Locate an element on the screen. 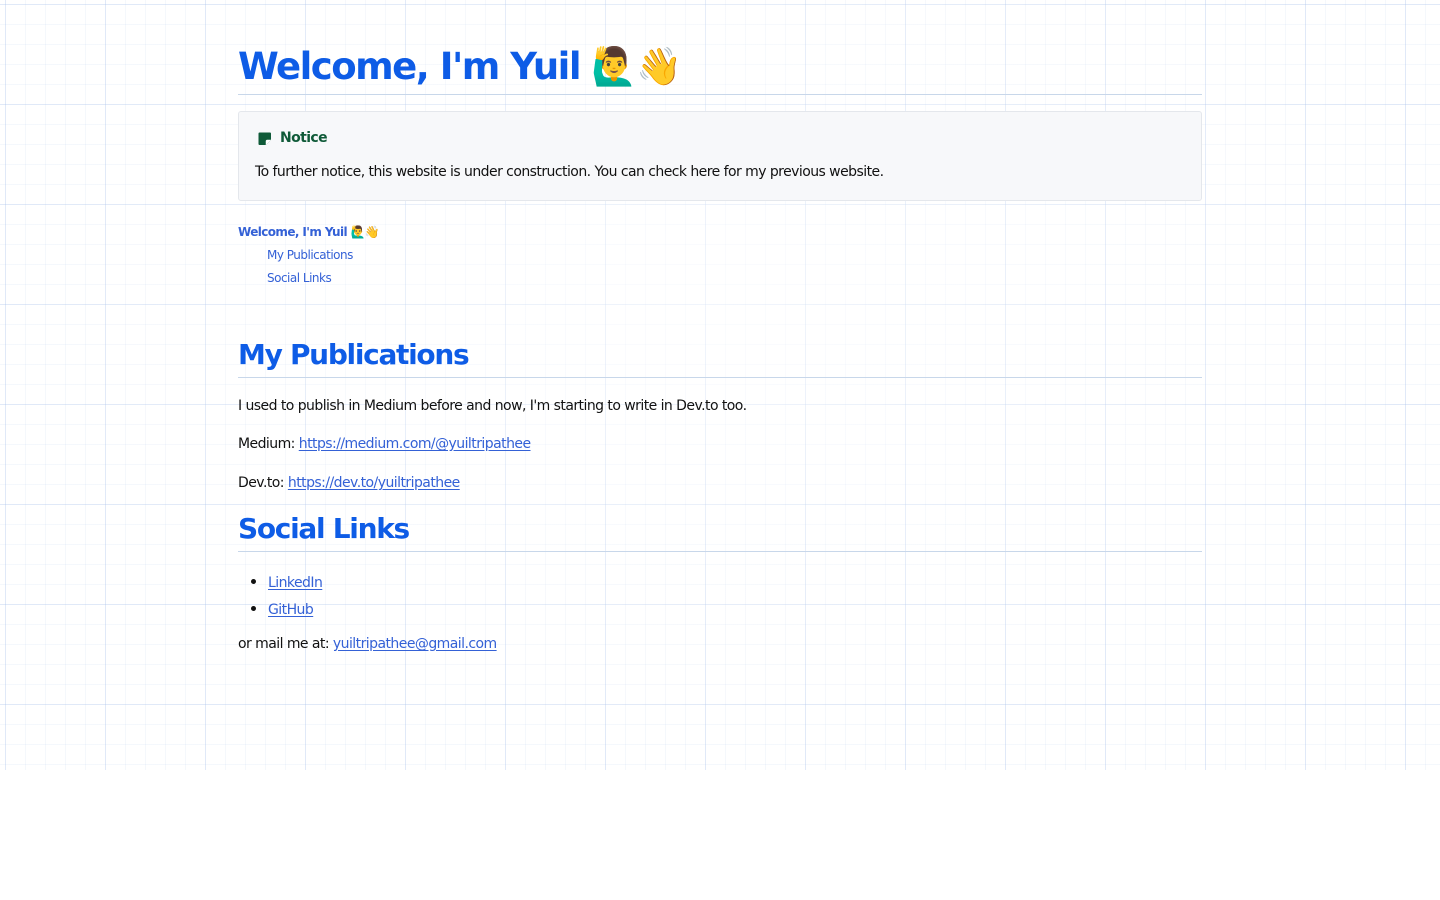 The width and height of the screenshot is (1440, 900). devto-link: https://dev.to/yuiltripathee is located at coordinates (374, 483).